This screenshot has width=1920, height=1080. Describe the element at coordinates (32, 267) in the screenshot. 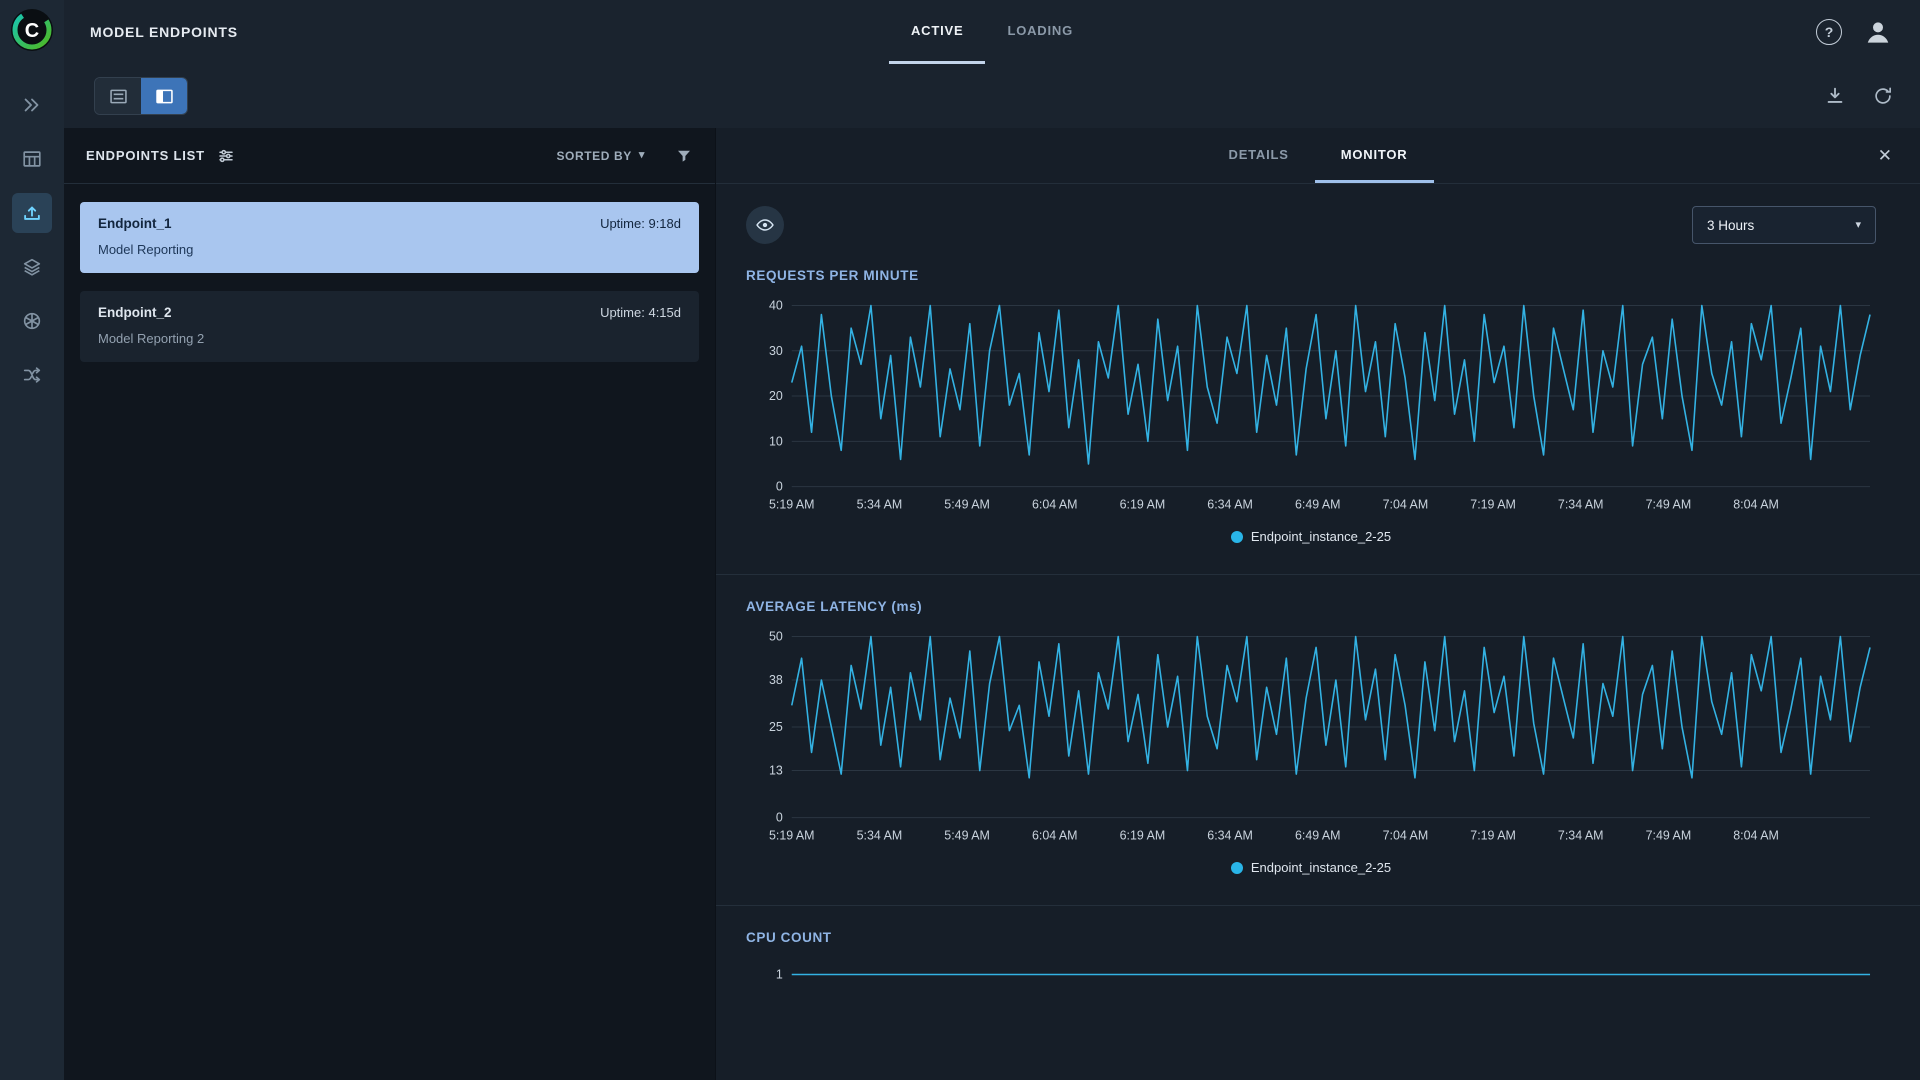

I see `nav-layers-icon` at that location.